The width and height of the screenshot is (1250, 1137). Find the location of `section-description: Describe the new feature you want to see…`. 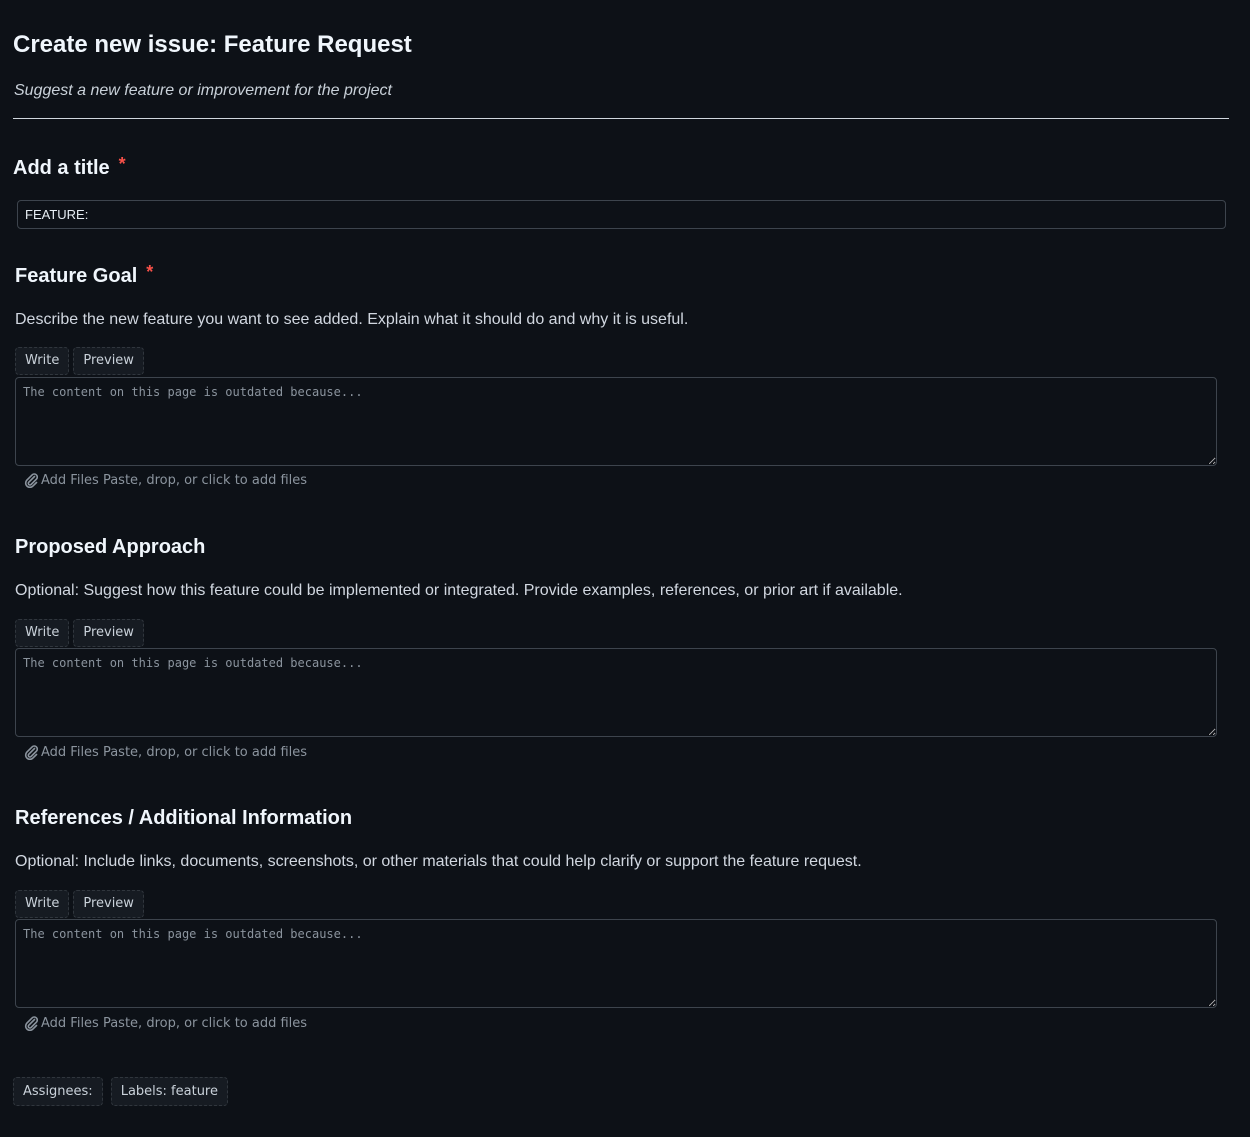

section-description: Describe the new feature you want to see… is located at coordinates (352, 319).